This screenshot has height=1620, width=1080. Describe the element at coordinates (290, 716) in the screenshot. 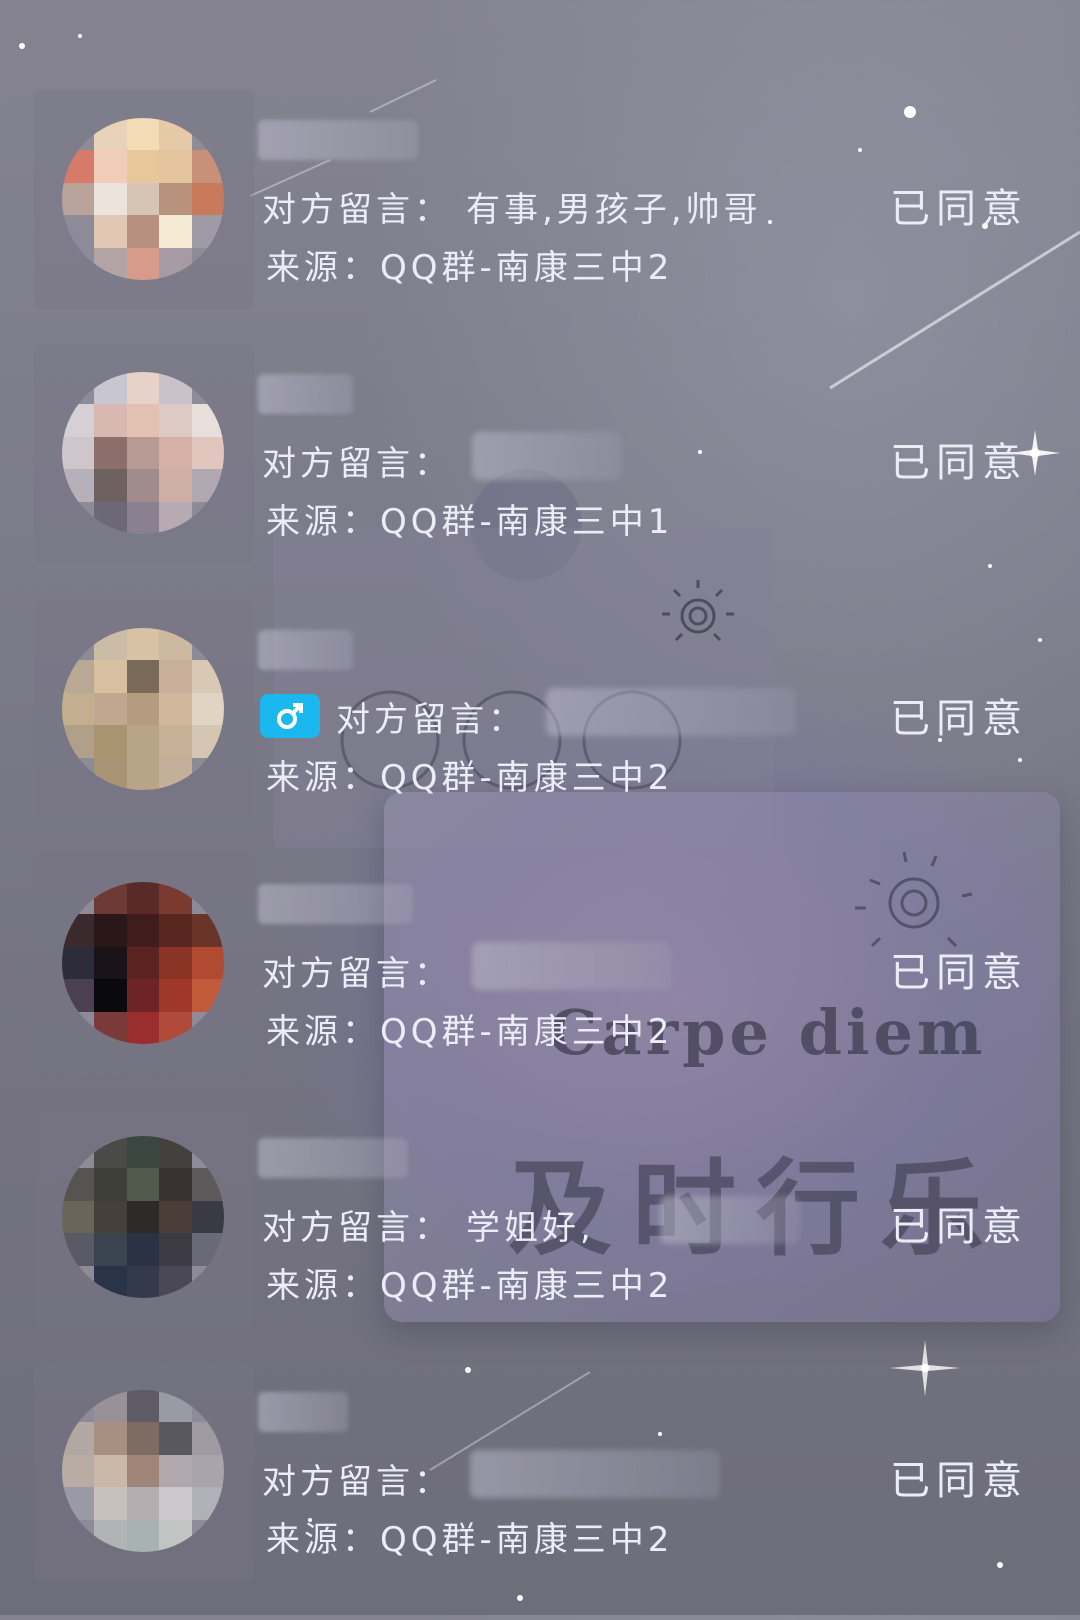

I see `male-icon` at that location.